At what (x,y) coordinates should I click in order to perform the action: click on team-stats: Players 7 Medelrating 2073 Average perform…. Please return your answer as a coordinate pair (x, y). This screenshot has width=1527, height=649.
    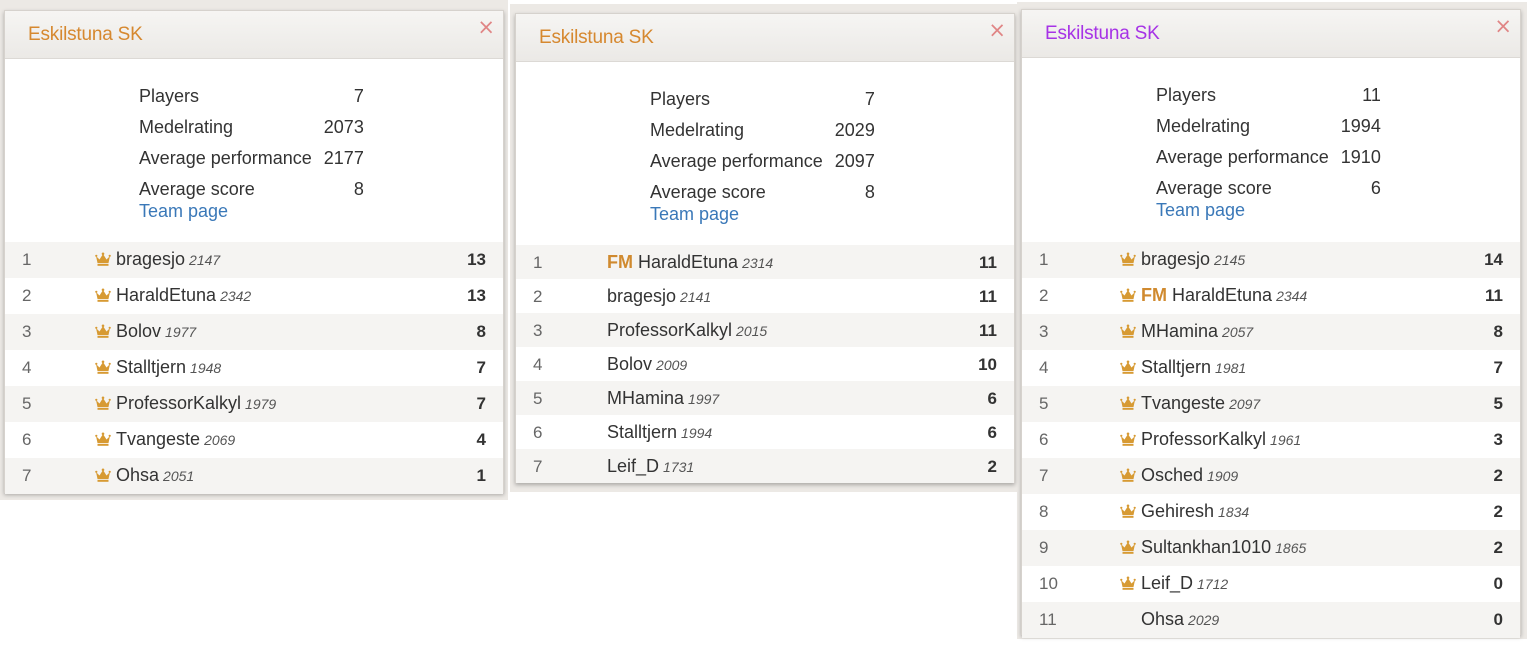
    Looking at the image, I should click on (251, 151).